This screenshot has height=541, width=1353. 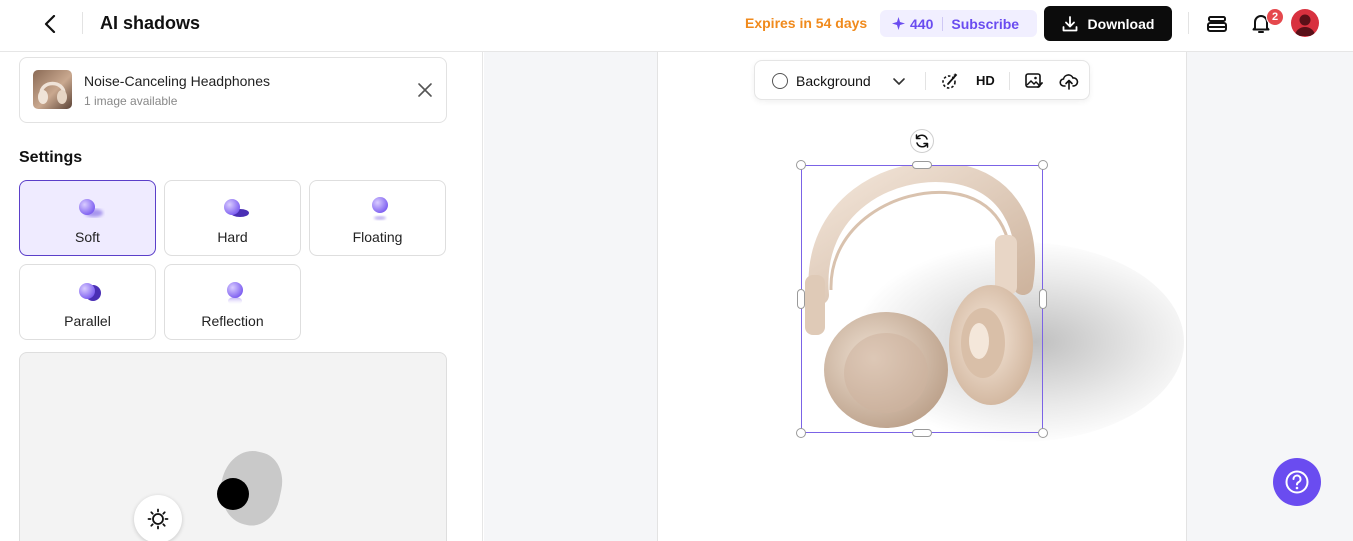 What do you see at coordinates (943, 23) in the screenshot?
I see `pill-divider` at bounding box center [943, 23].